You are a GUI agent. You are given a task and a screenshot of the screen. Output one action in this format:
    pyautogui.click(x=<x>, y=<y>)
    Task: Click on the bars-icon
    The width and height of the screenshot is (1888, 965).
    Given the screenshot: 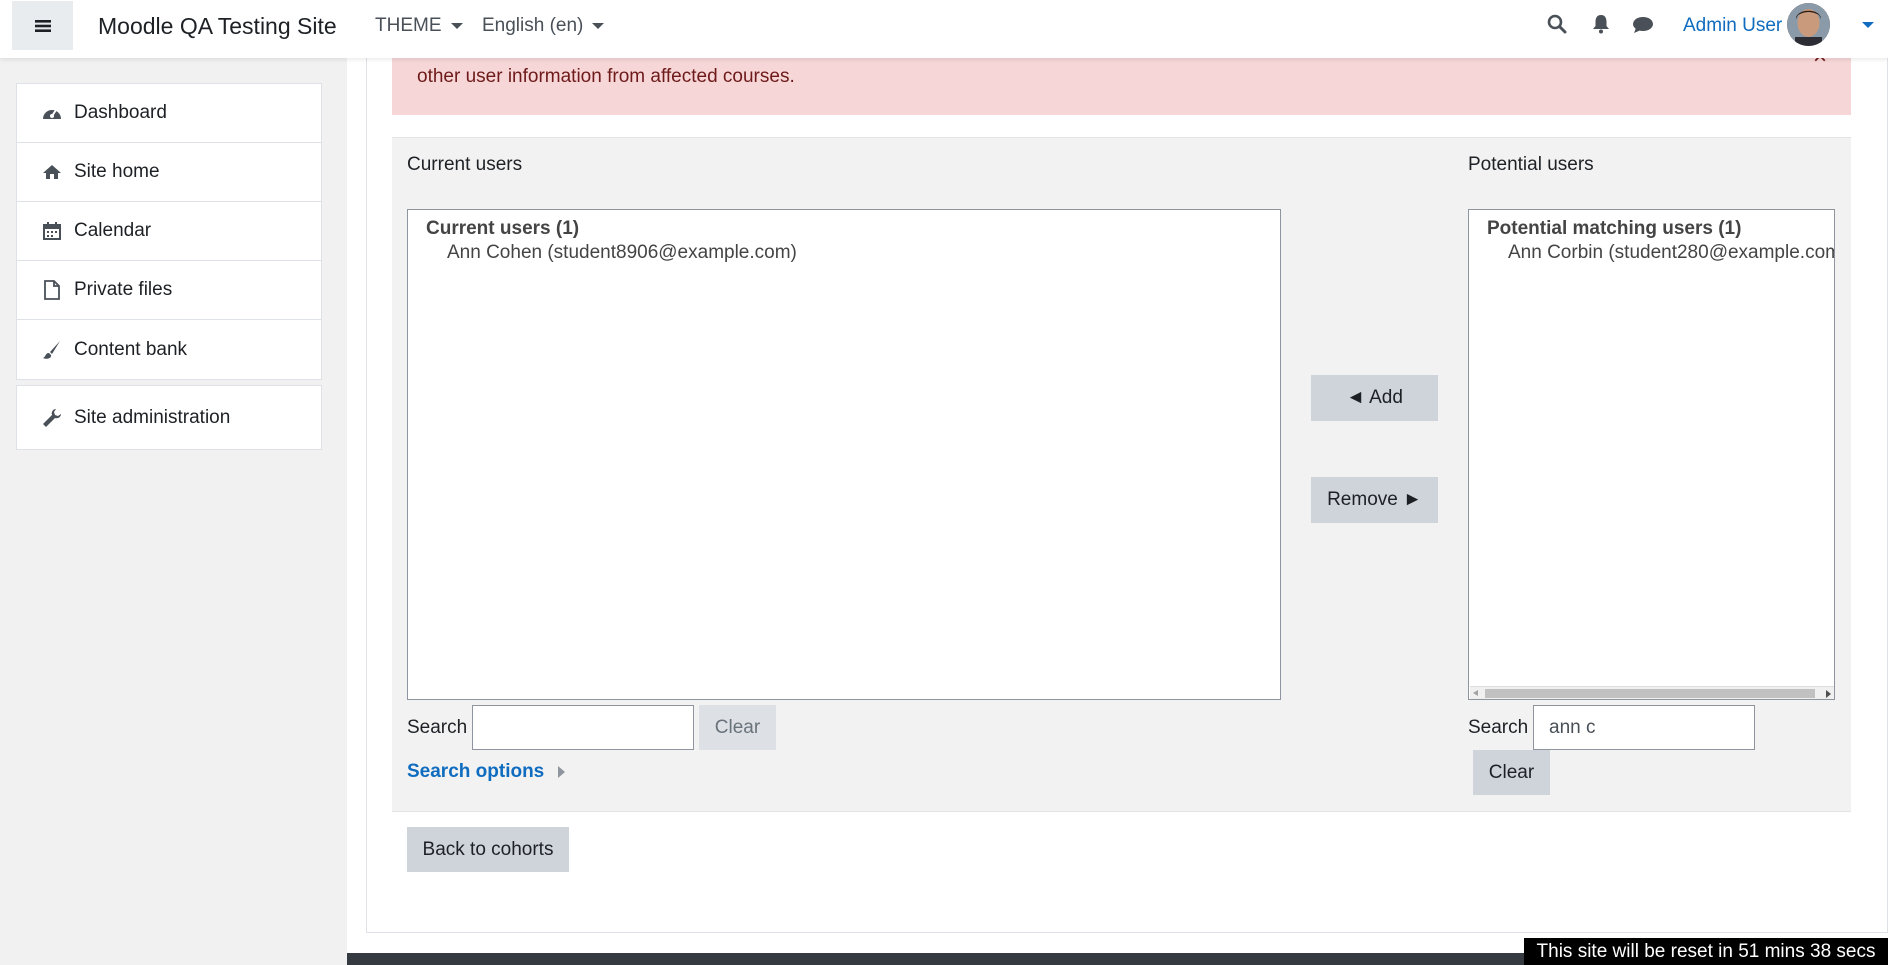 What is the action you would take?
    pyautogui.click(x=42, y=26)
    